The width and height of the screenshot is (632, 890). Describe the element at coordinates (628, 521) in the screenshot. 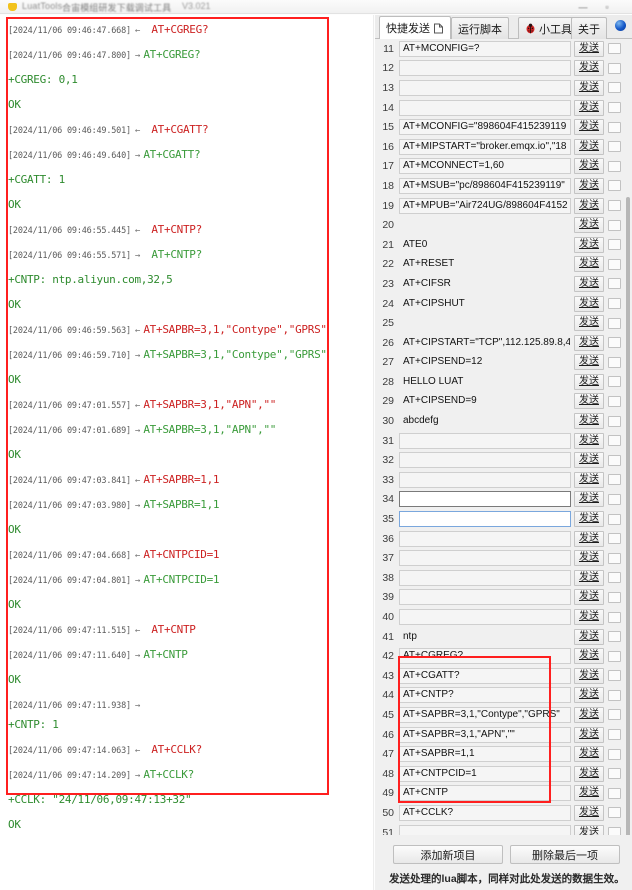

I see `rows-scrollbar` at that location.